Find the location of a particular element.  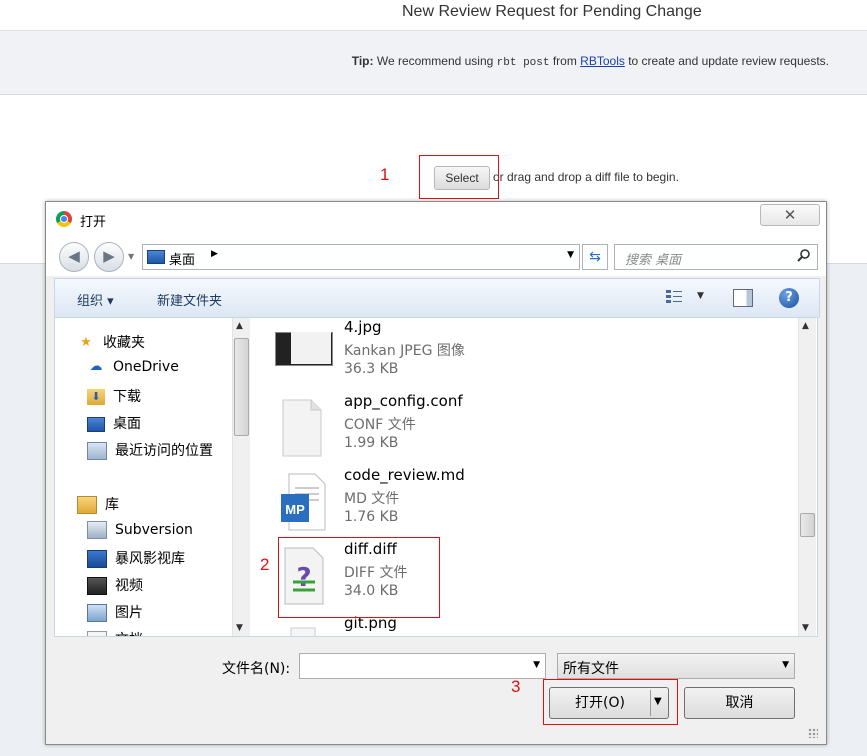

nav-item-videos: 视频 is located at coordinates (115, 585).